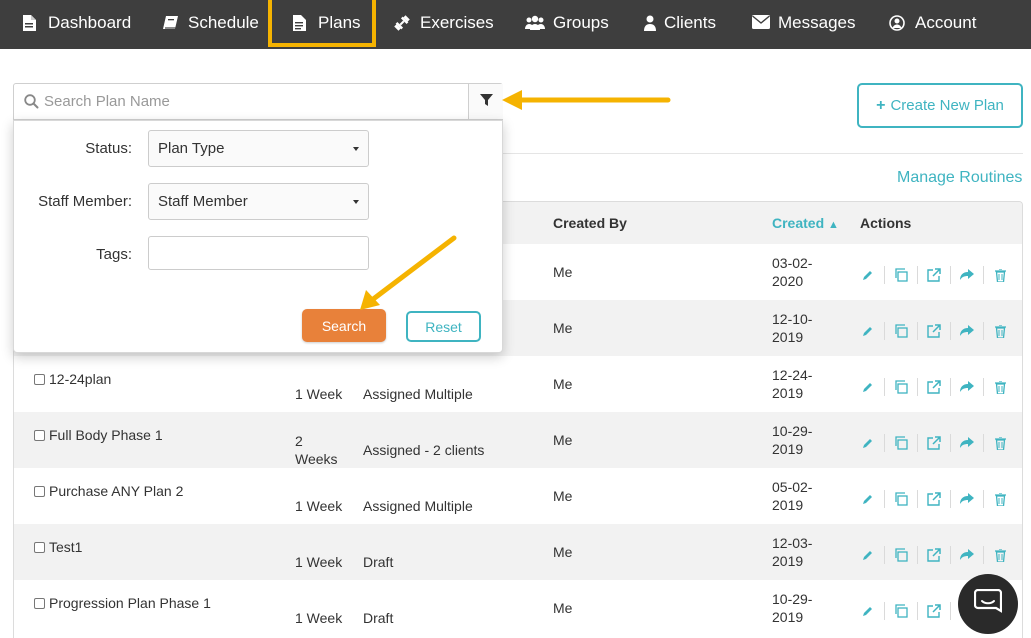  I want to click on nav-dashboard: Dashboard, so click(76, 22).